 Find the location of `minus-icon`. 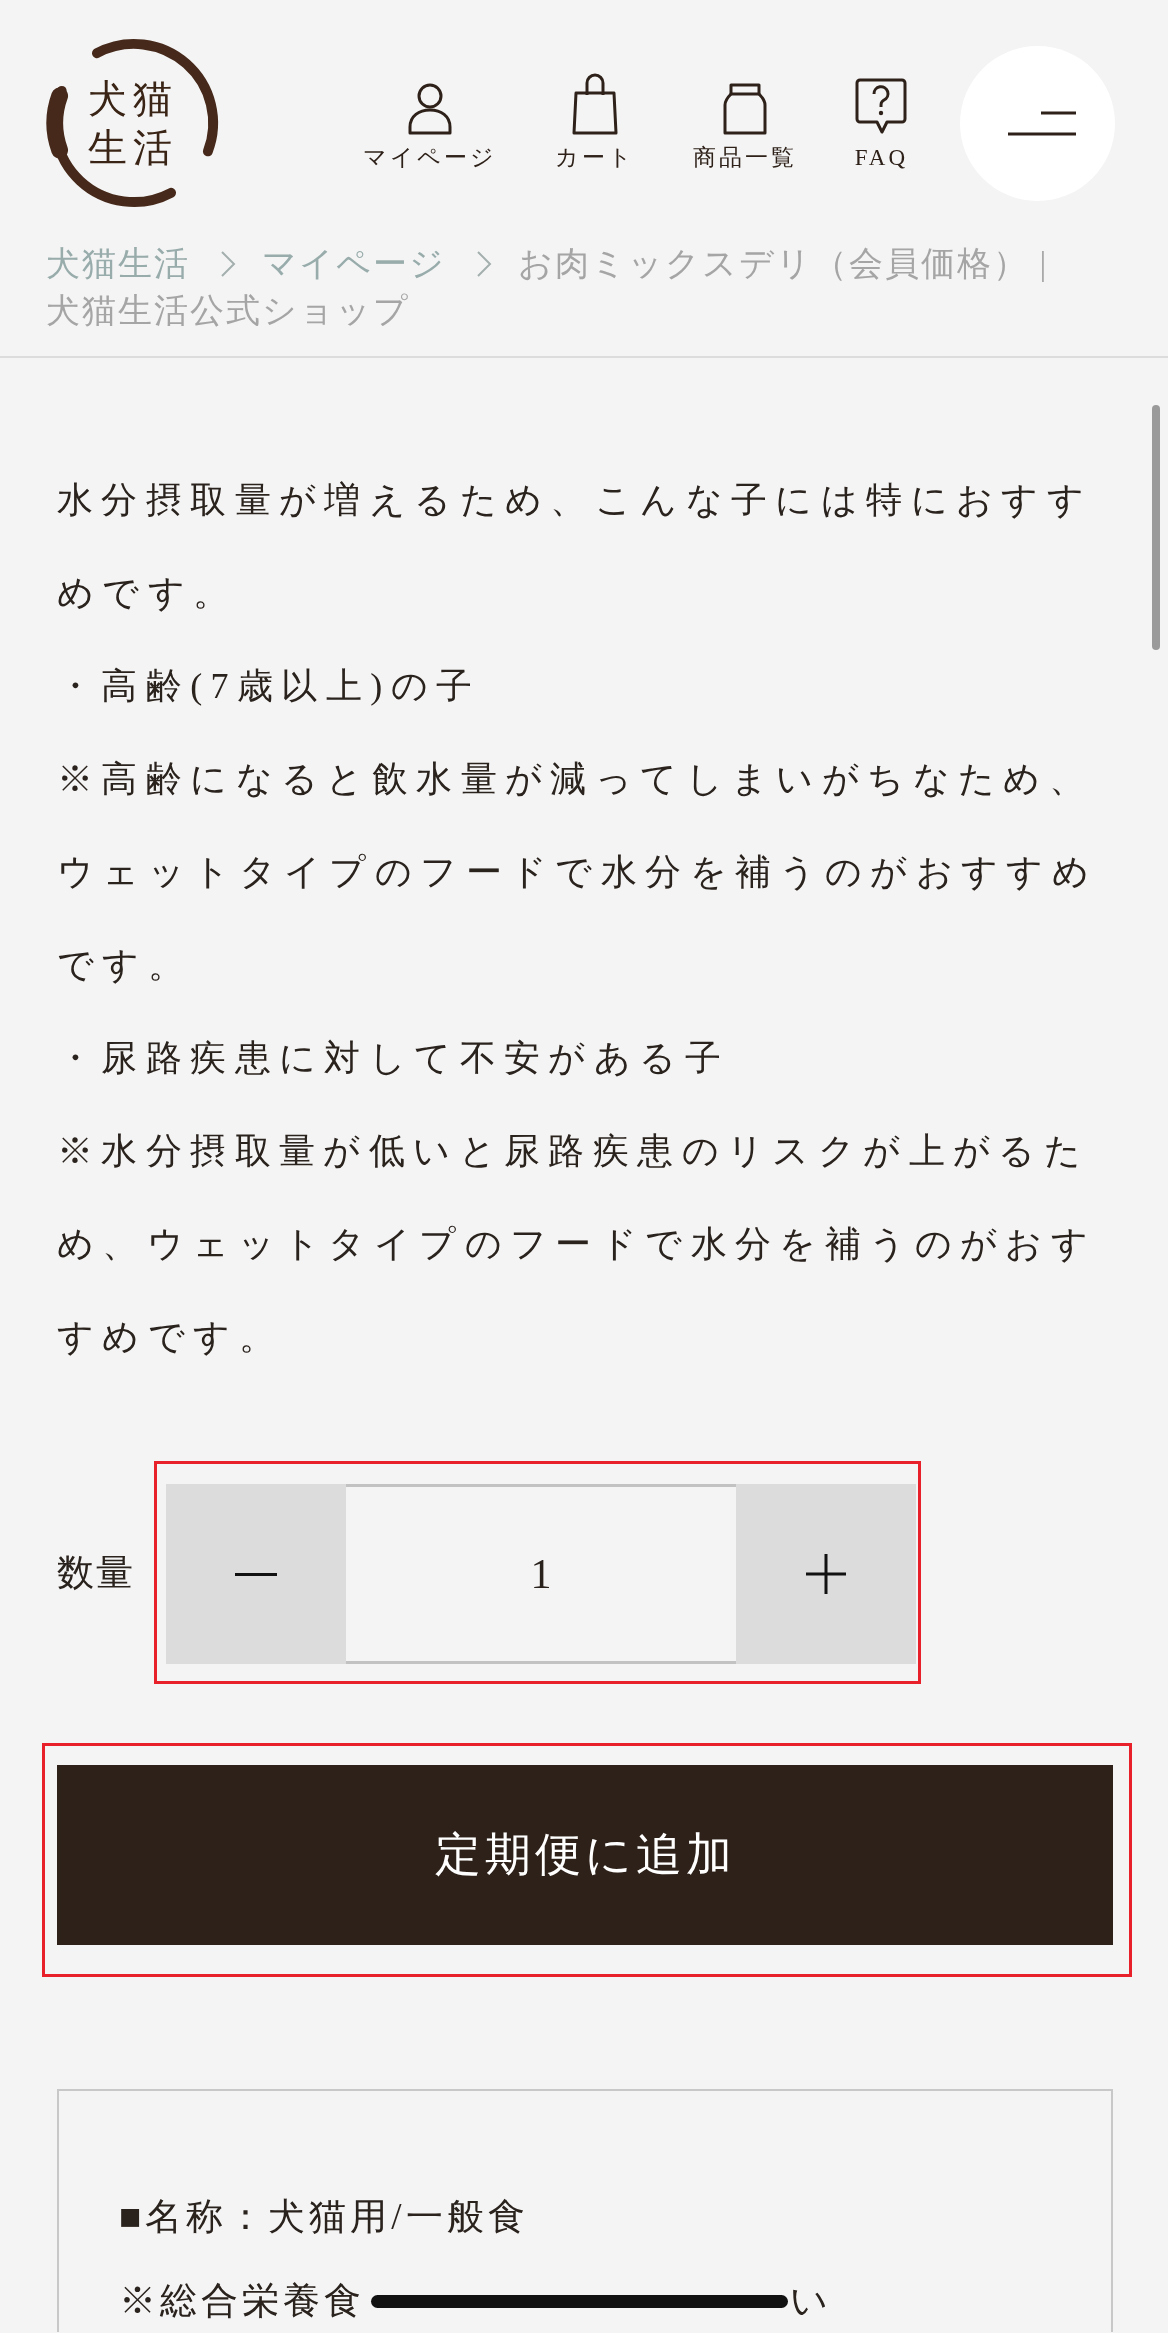

minus-icon is located at coordinates (256, 1574).